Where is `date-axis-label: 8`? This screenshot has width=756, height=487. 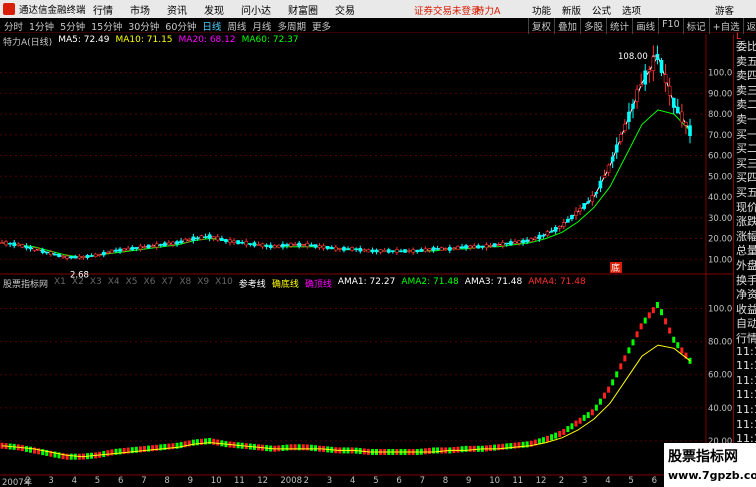 date-axis-label: 8 is located at coordinates (445, 481).